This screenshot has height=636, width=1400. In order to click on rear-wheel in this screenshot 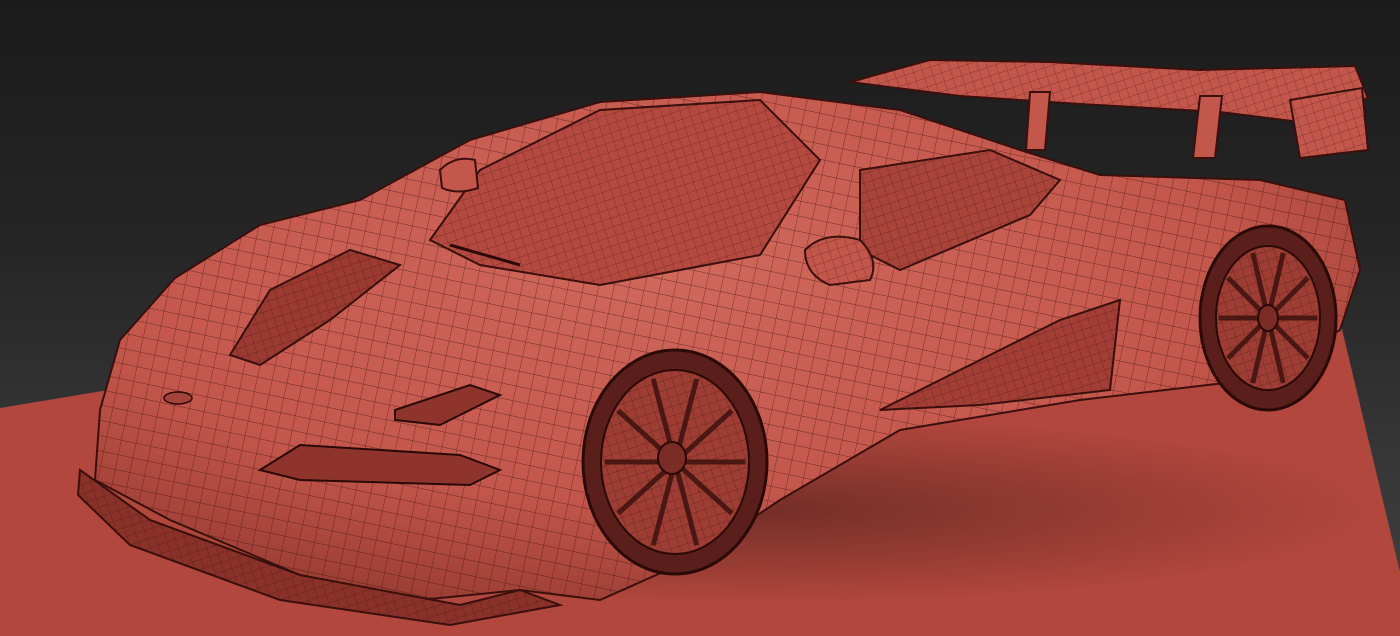, I will do `click(1268, 318)`.